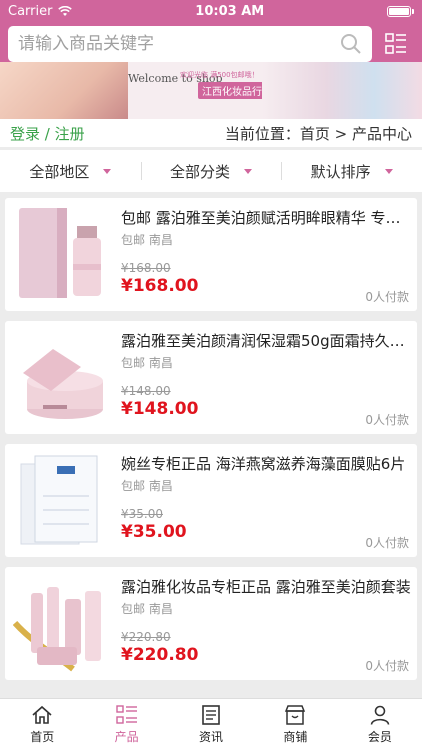 Image resolution: width=422 pixels, height=750 pixels. I want to click on filter-sort: 默认排序, so click(351, 171).